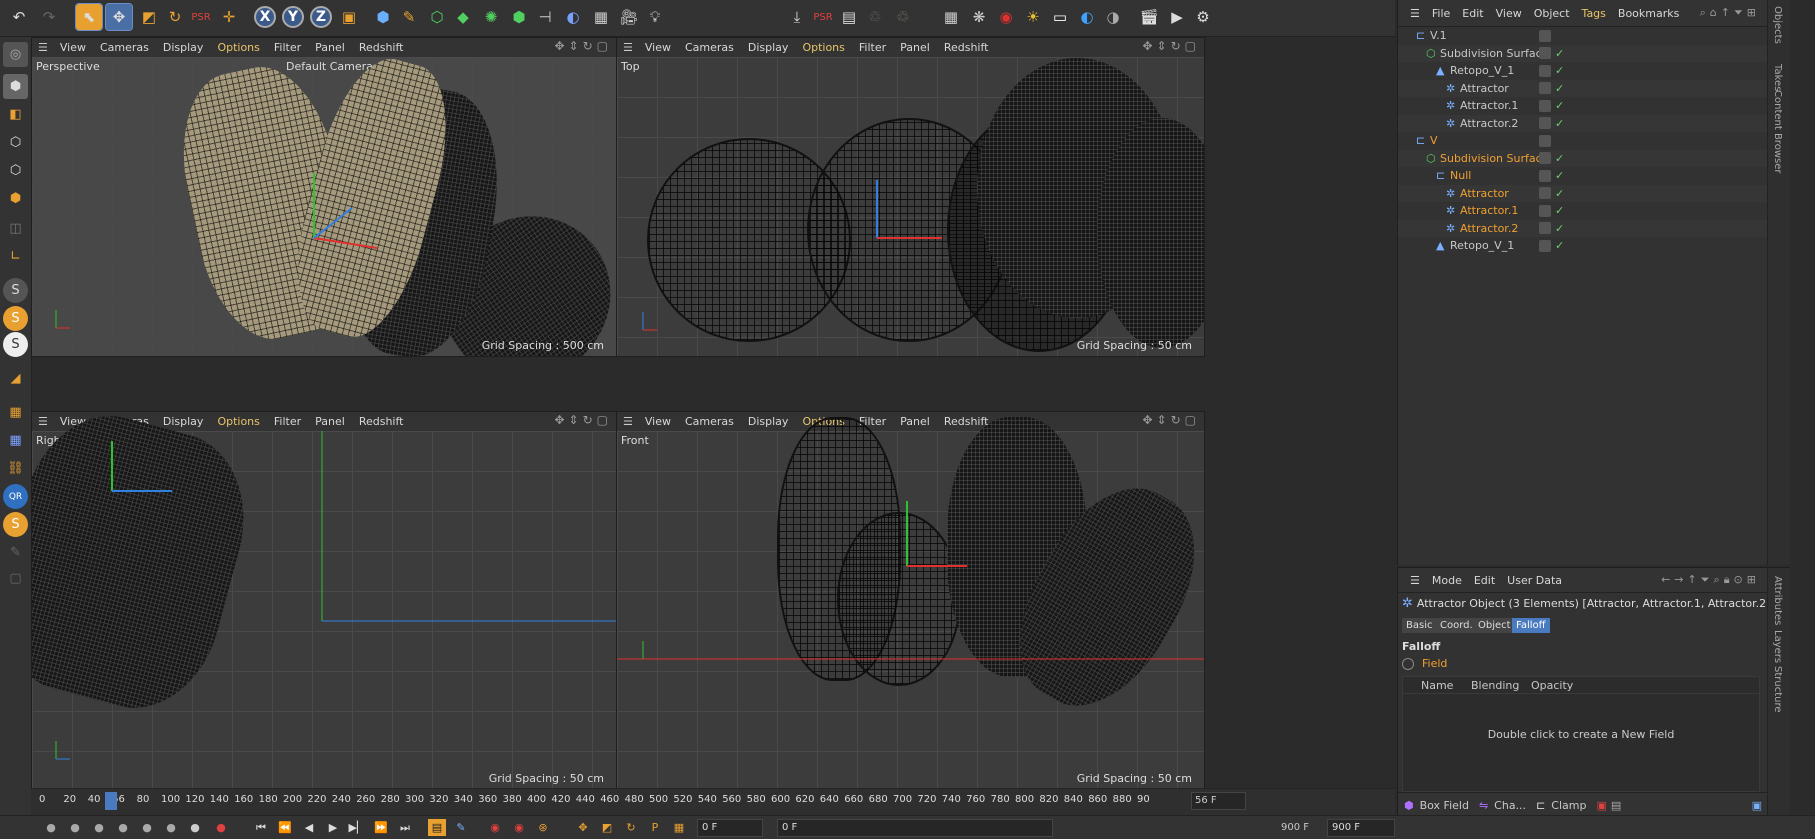  Describe the element at coordinates (1648, 13) in the screenshot. I see `menu-bookmarks: Bookmarks` at that location.